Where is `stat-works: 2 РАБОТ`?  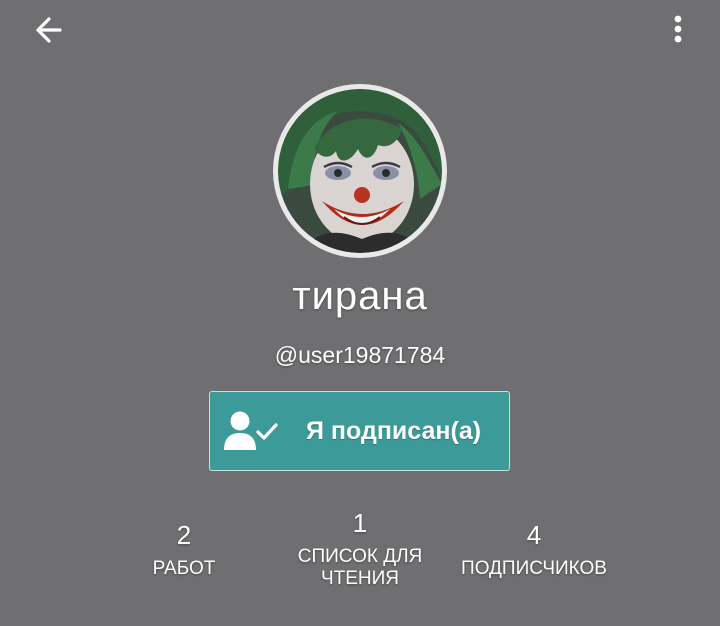 stat-works: 2 РАБОТ is located at coordinates (184, 550).